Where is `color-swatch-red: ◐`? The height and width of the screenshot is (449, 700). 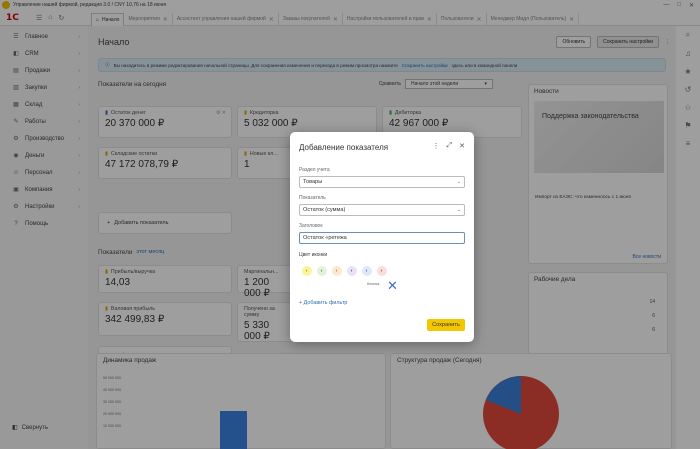
color-swatch-red: ◐ is located at coordinates (382, 271).